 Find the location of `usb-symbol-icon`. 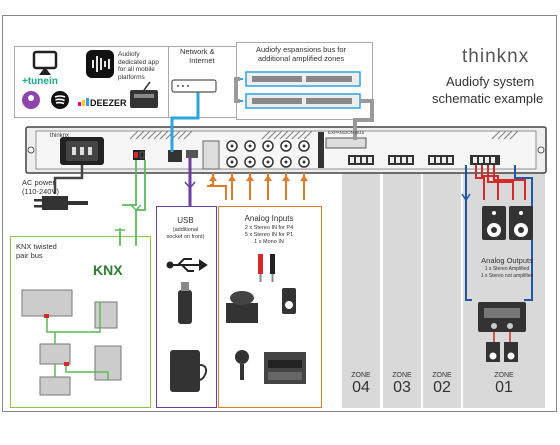

usb-symbol-icon is located at coordinates (187, 265).